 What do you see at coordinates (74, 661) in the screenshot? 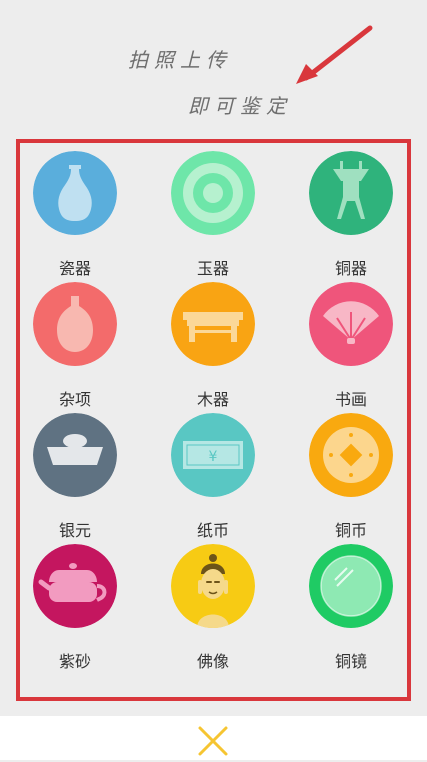
I see `category-label: 紫砂` at bounding box center [74, 661].